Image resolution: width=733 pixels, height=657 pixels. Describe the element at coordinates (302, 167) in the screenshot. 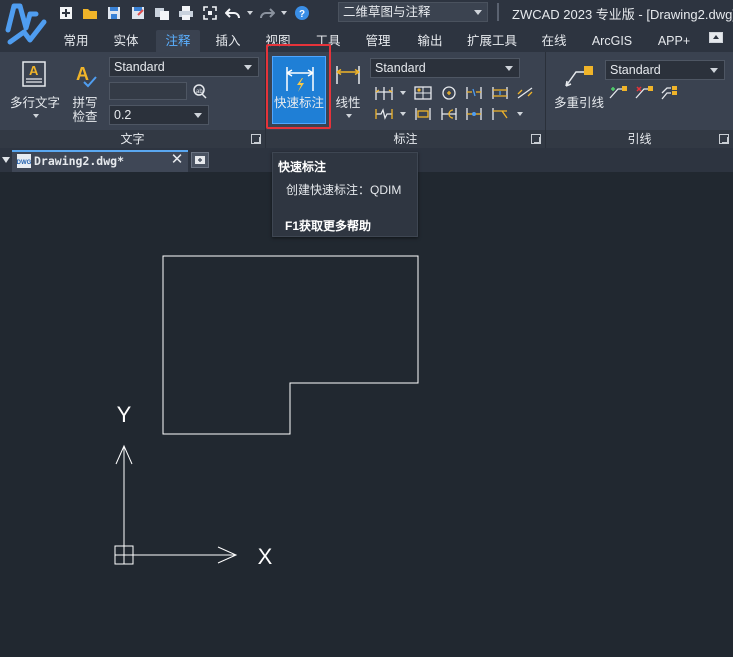

I see `tooltip-title: 快速标注` at that location.